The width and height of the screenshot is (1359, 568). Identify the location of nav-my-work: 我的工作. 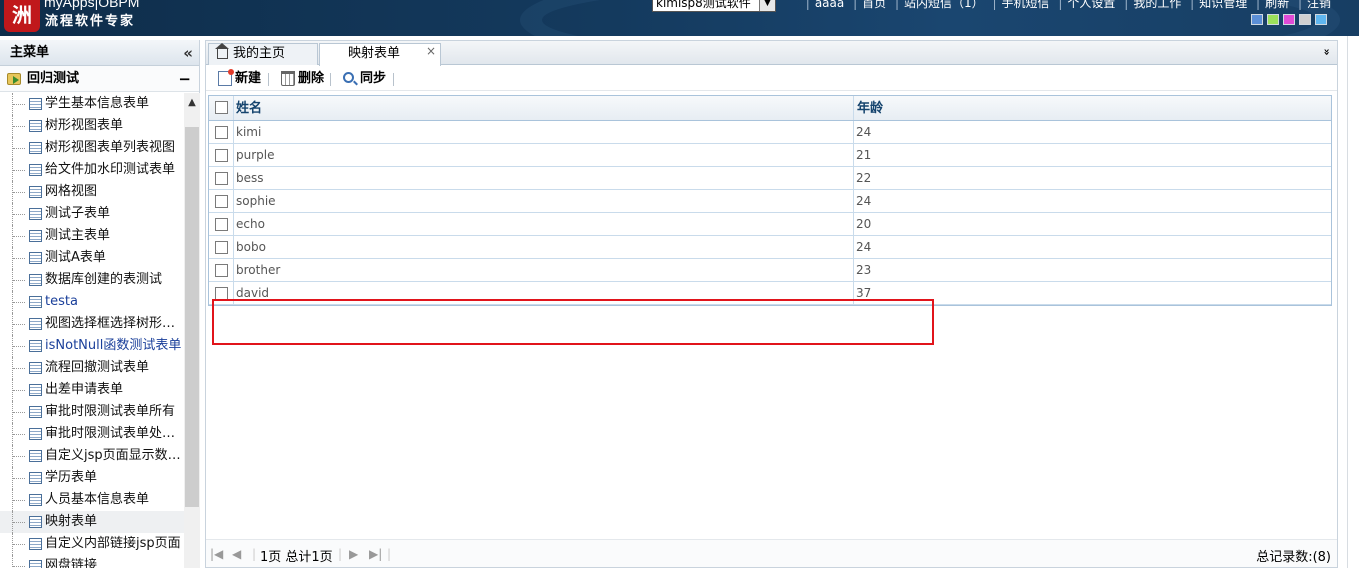
(1157, 5).